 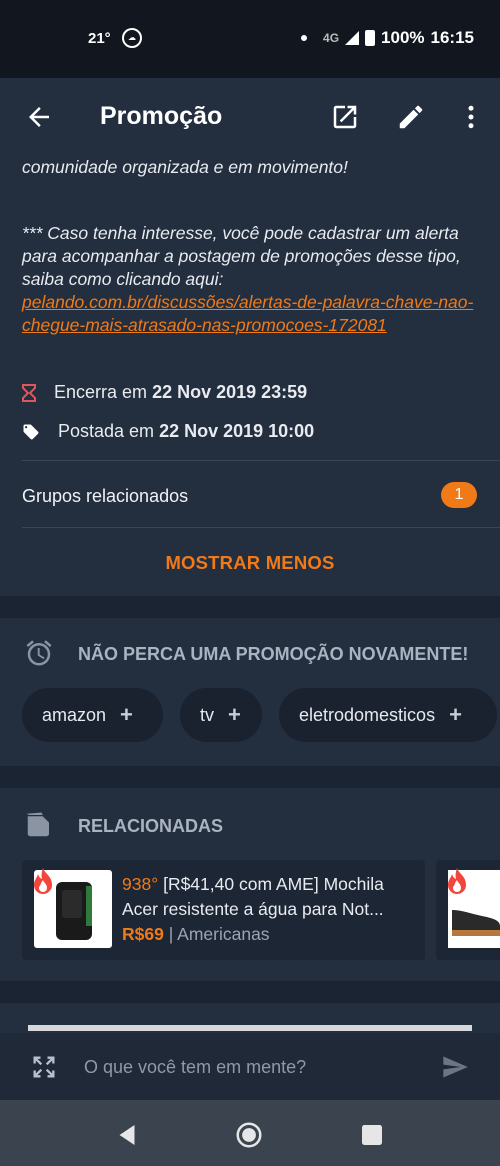 What do you see at coordinates (37, 824) in the screenshot?
I see `tags-icon` at bounding box center [37, 824].